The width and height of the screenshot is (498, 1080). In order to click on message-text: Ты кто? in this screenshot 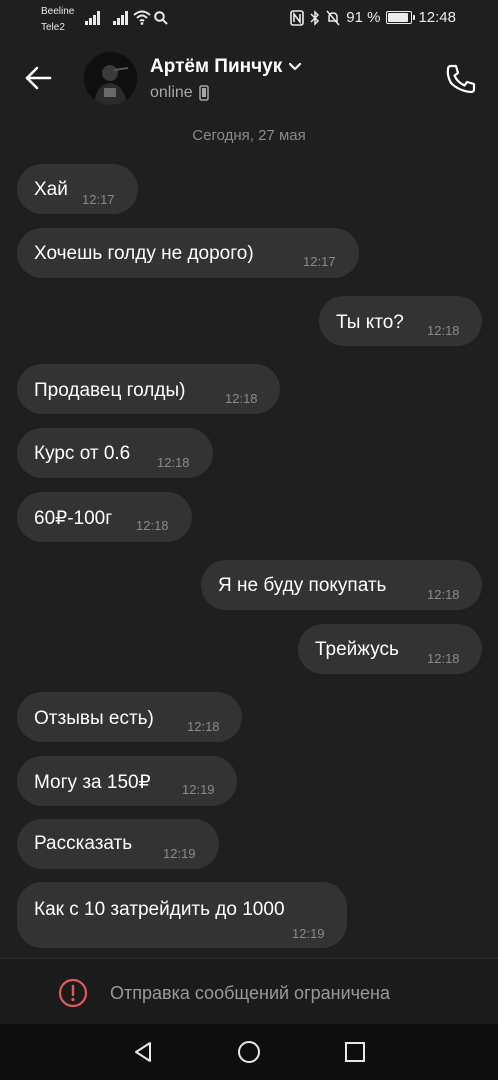, I will do `click(370, 322)`.